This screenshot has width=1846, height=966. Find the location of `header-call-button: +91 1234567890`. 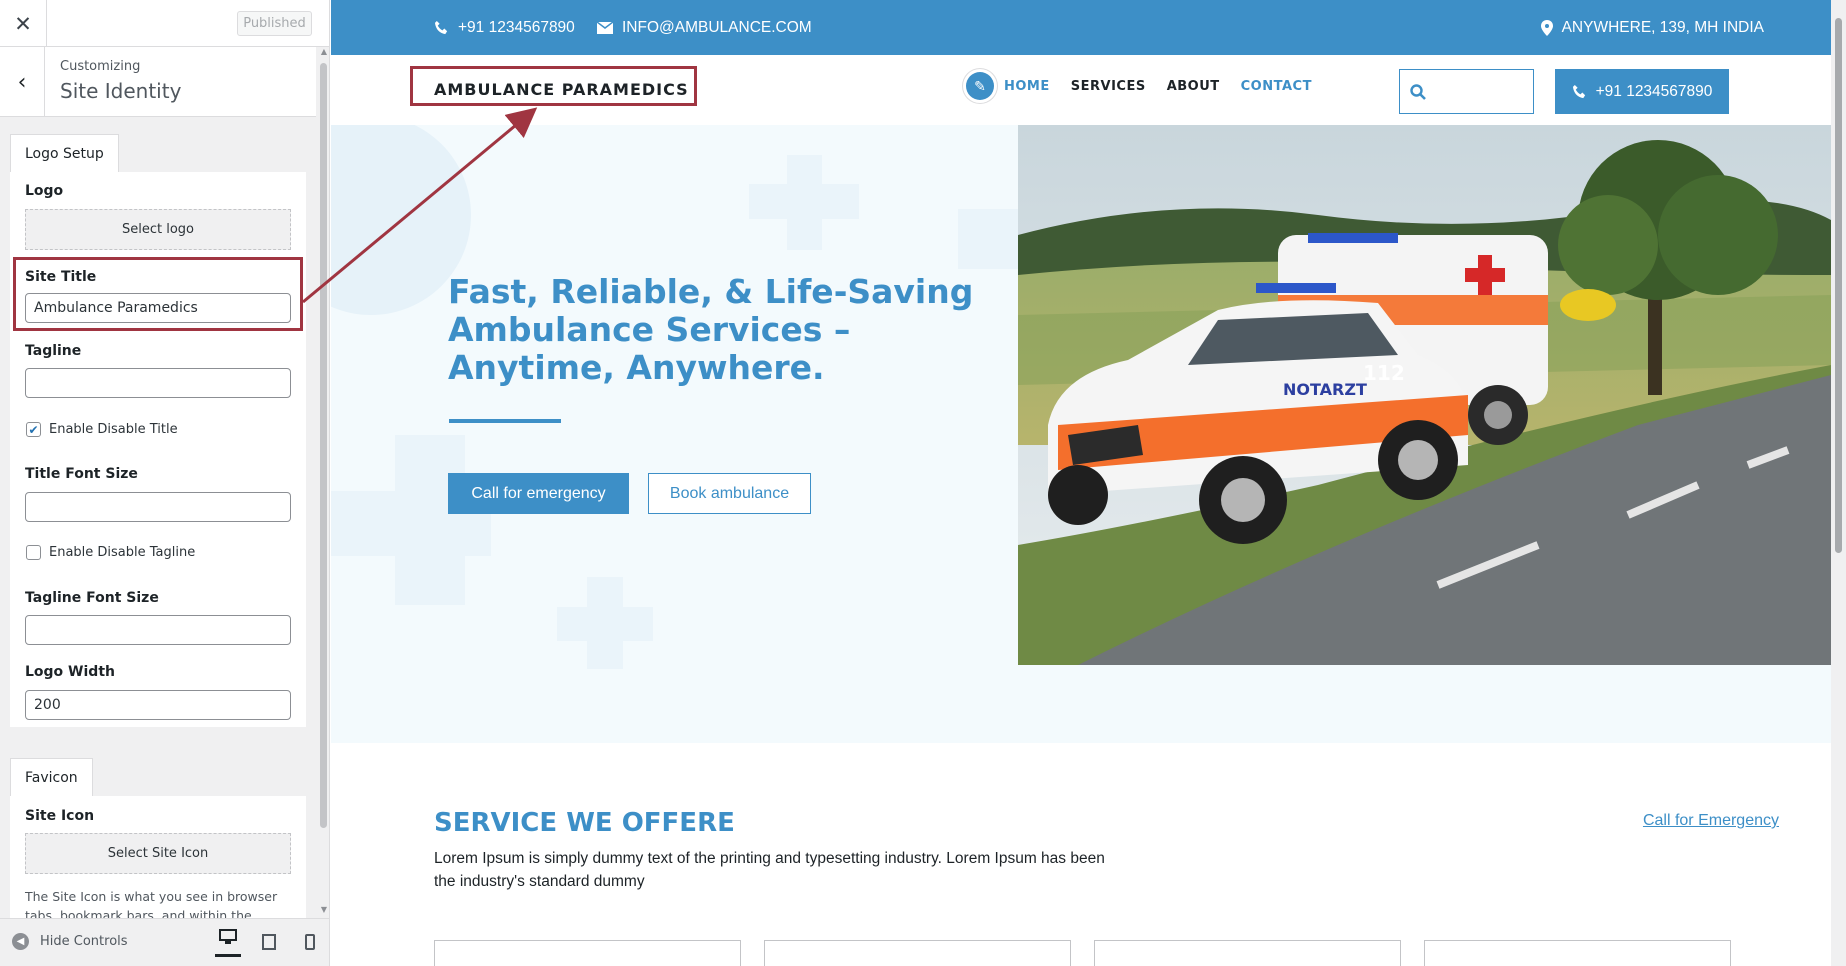

header-call-button: +91 1234567890 is located at coordinates (1642, 91).